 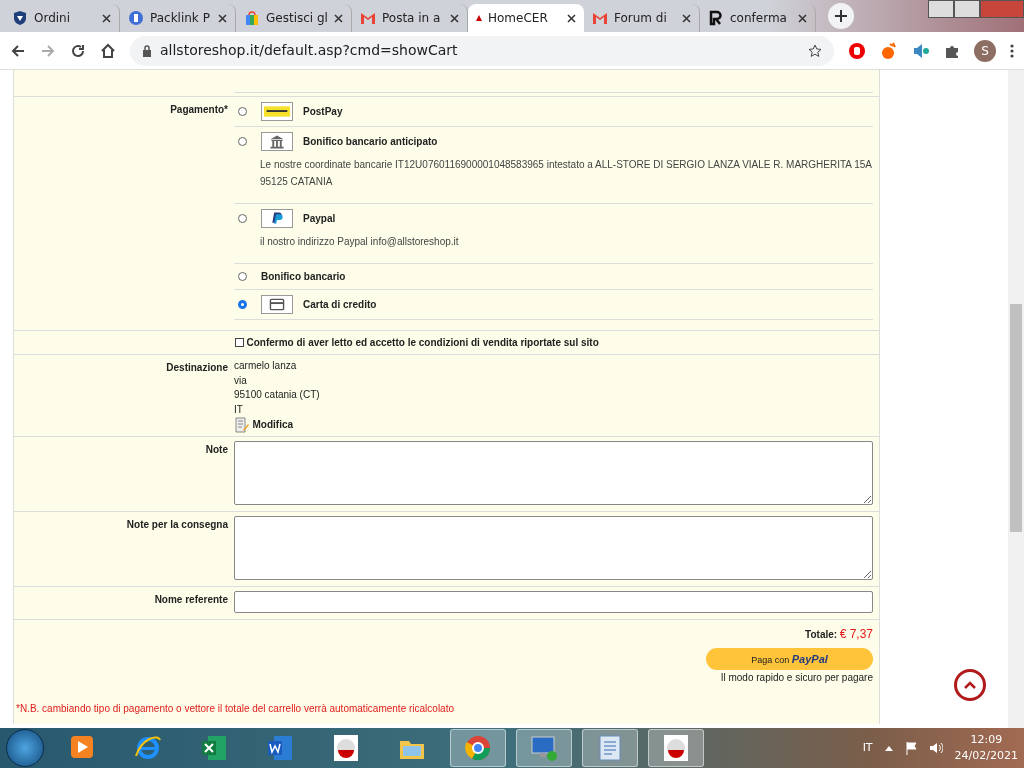 I want to click on restore-button, so click(x=967, y=9).